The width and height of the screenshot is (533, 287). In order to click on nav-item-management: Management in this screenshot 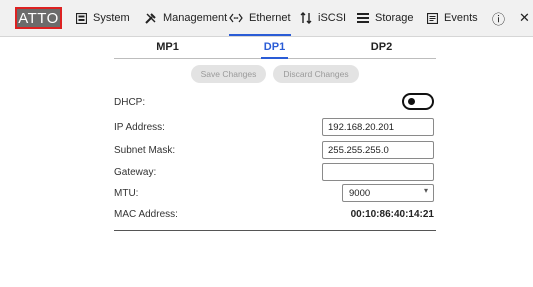, I will do `click(186, 18)`.